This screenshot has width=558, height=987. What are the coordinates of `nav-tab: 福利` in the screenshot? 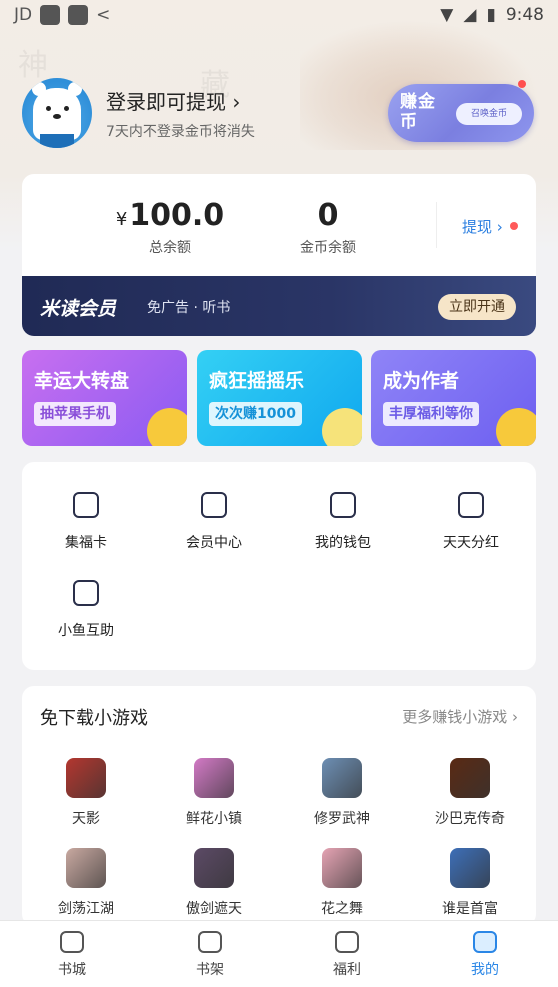 It's located at (347, 955).